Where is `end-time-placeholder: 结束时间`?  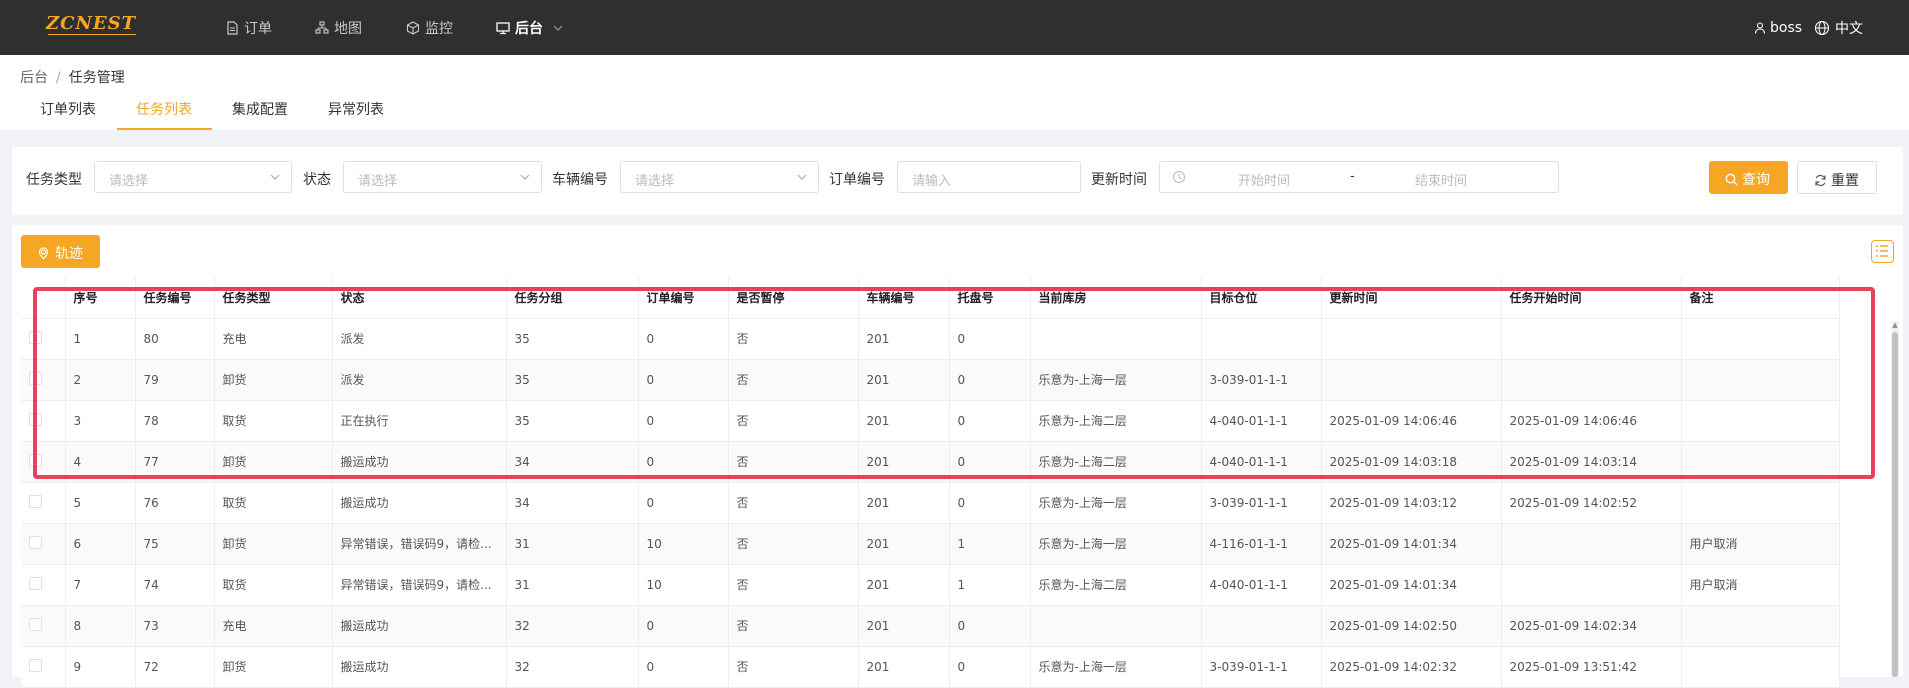 end-time-placeholder: 结束时间 is located at coordinates (1441, 179).